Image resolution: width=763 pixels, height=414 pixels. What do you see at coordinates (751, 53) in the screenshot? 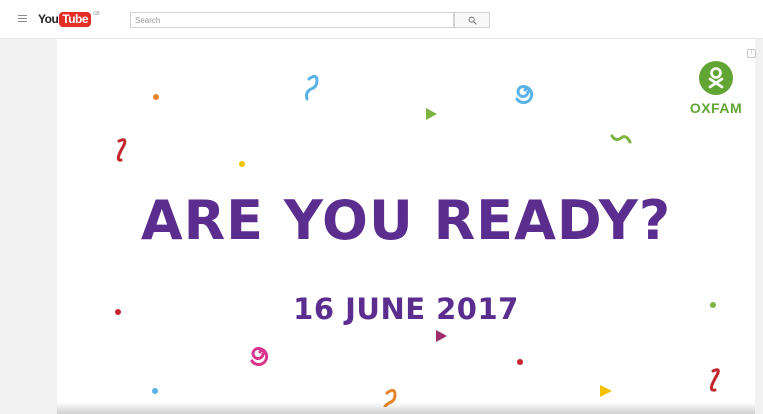
I see `info-icon: i` at bounding box center [751, 53].